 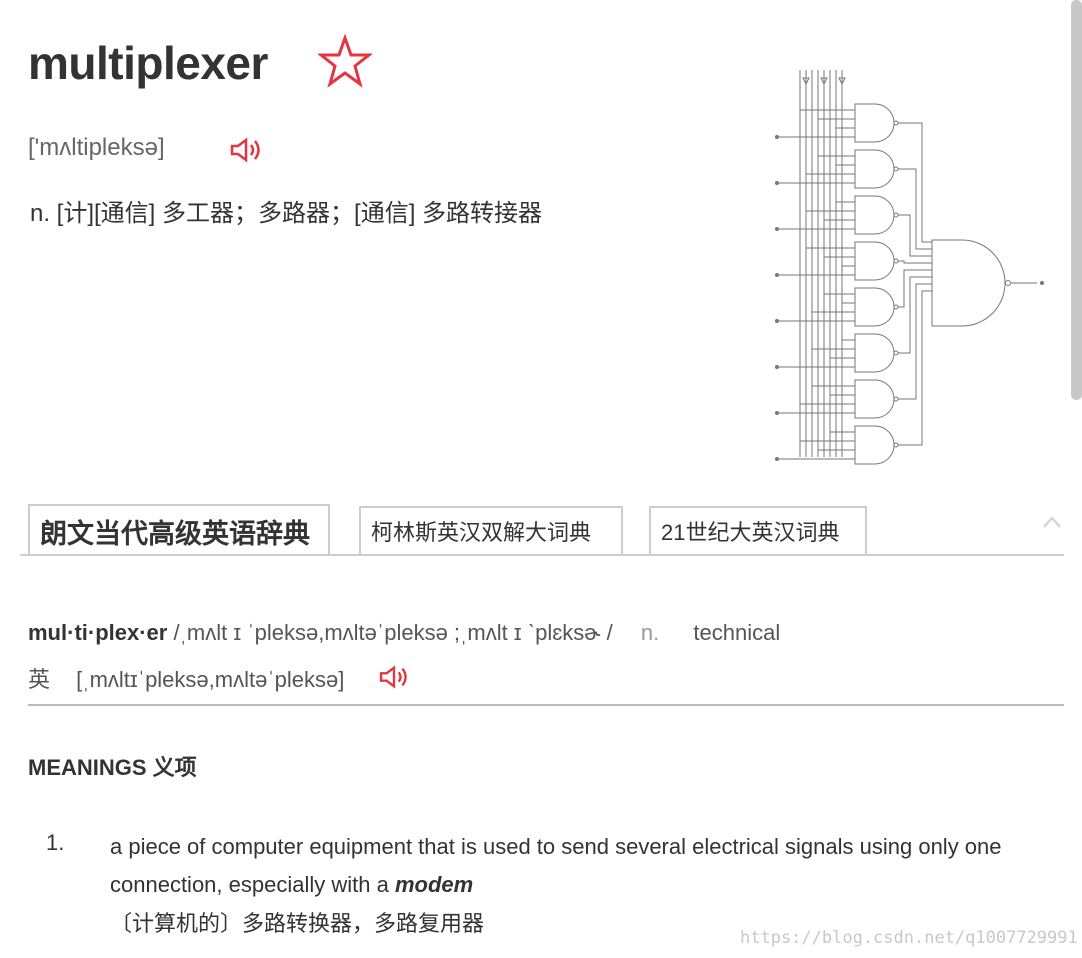 What do you see at coordinates (737, 632) in the screenshot?
I see `register: technical` at bounding box center [737, 632].